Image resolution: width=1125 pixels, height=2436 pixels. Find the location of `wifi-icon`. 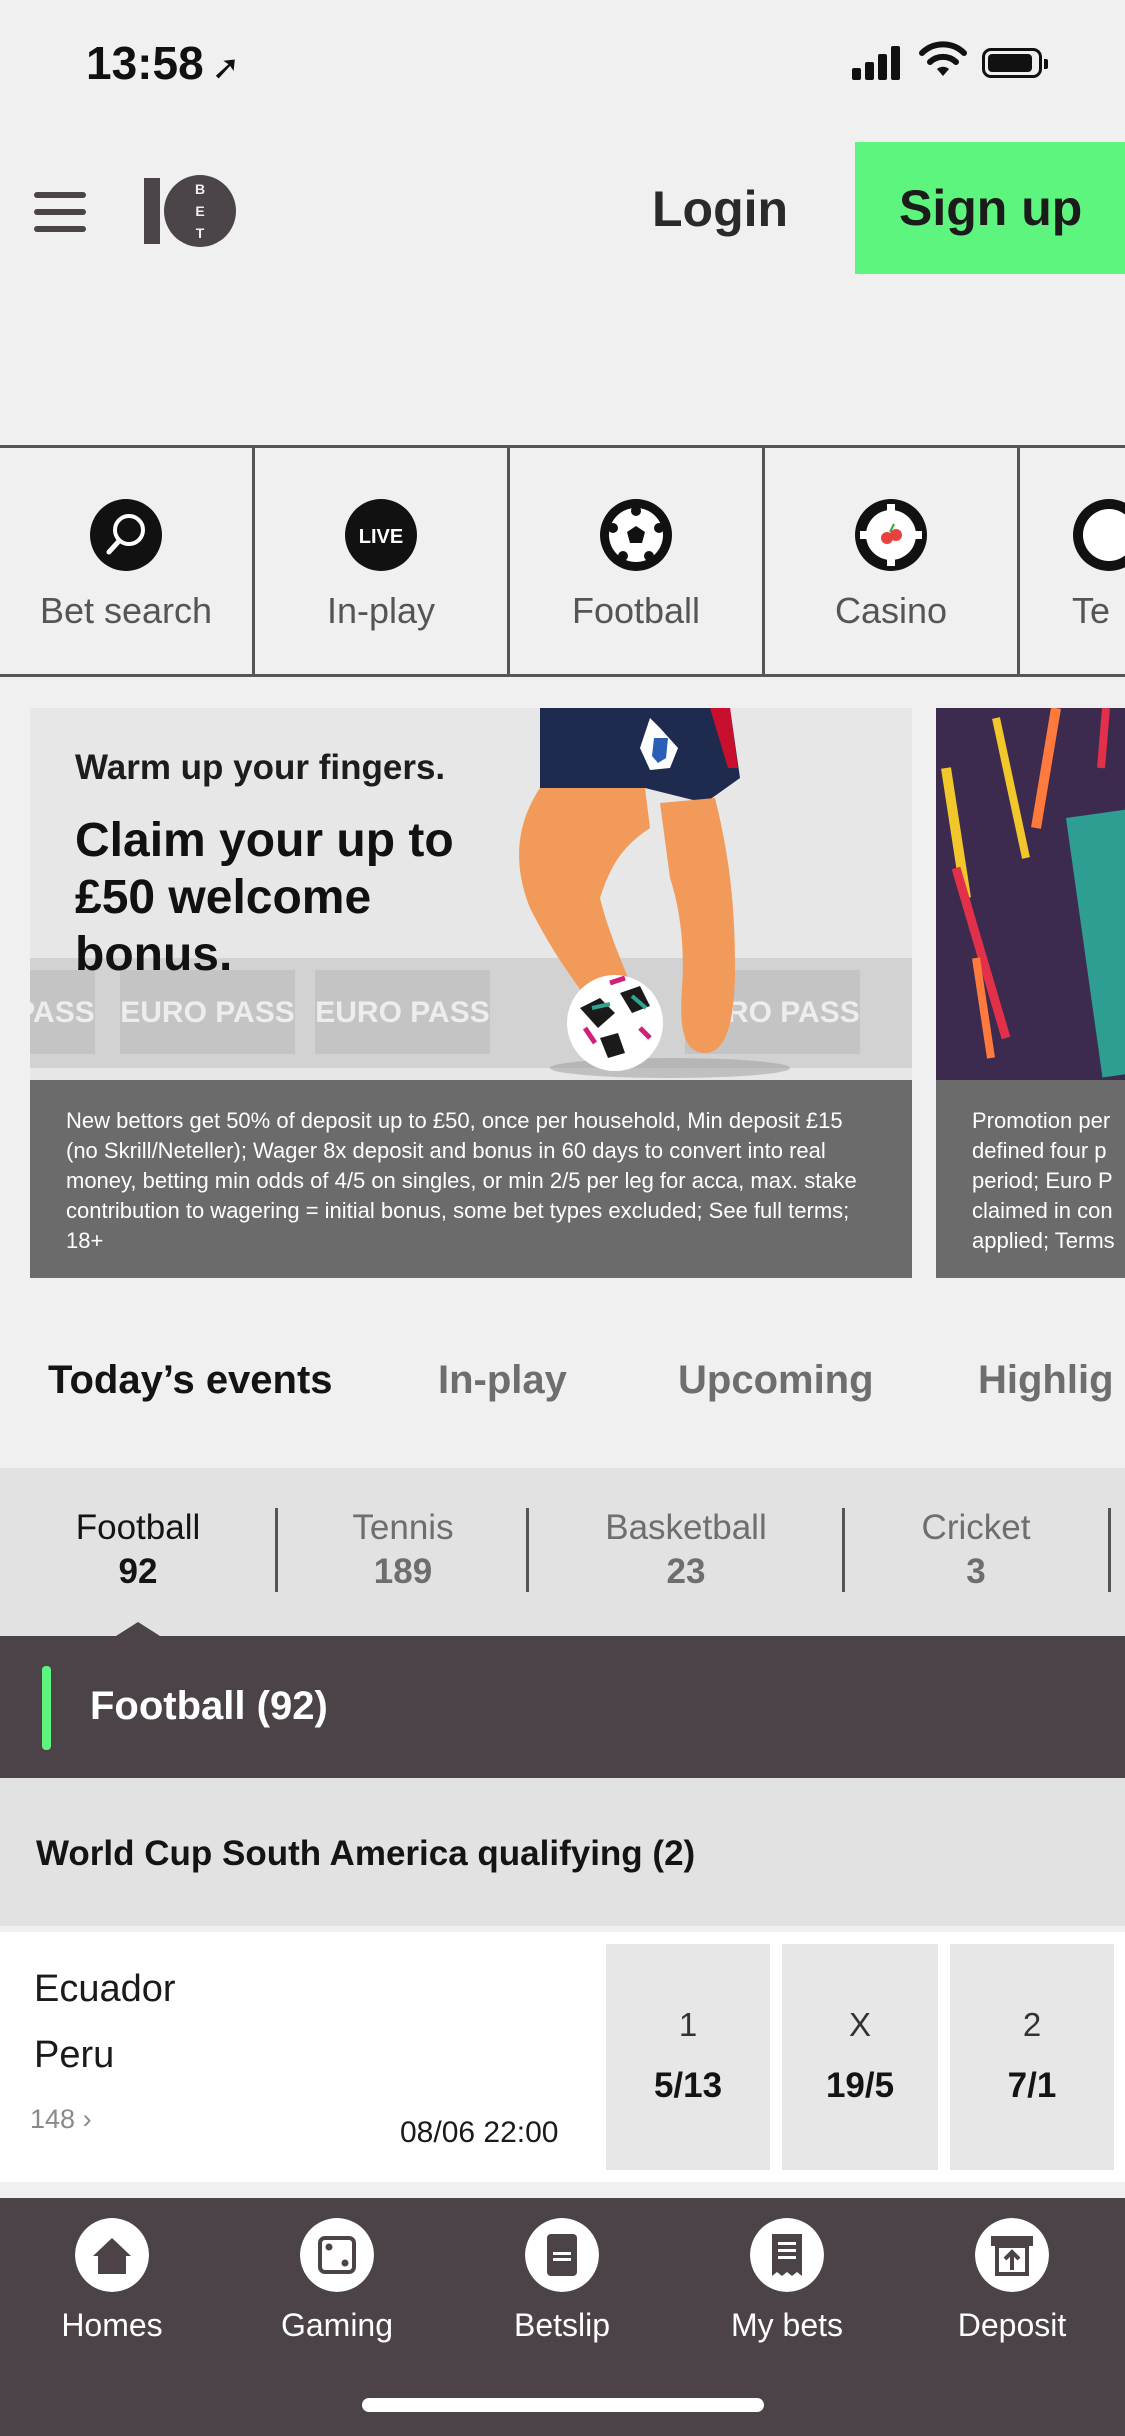

wifi-icon is located at coordinates (943, 58).